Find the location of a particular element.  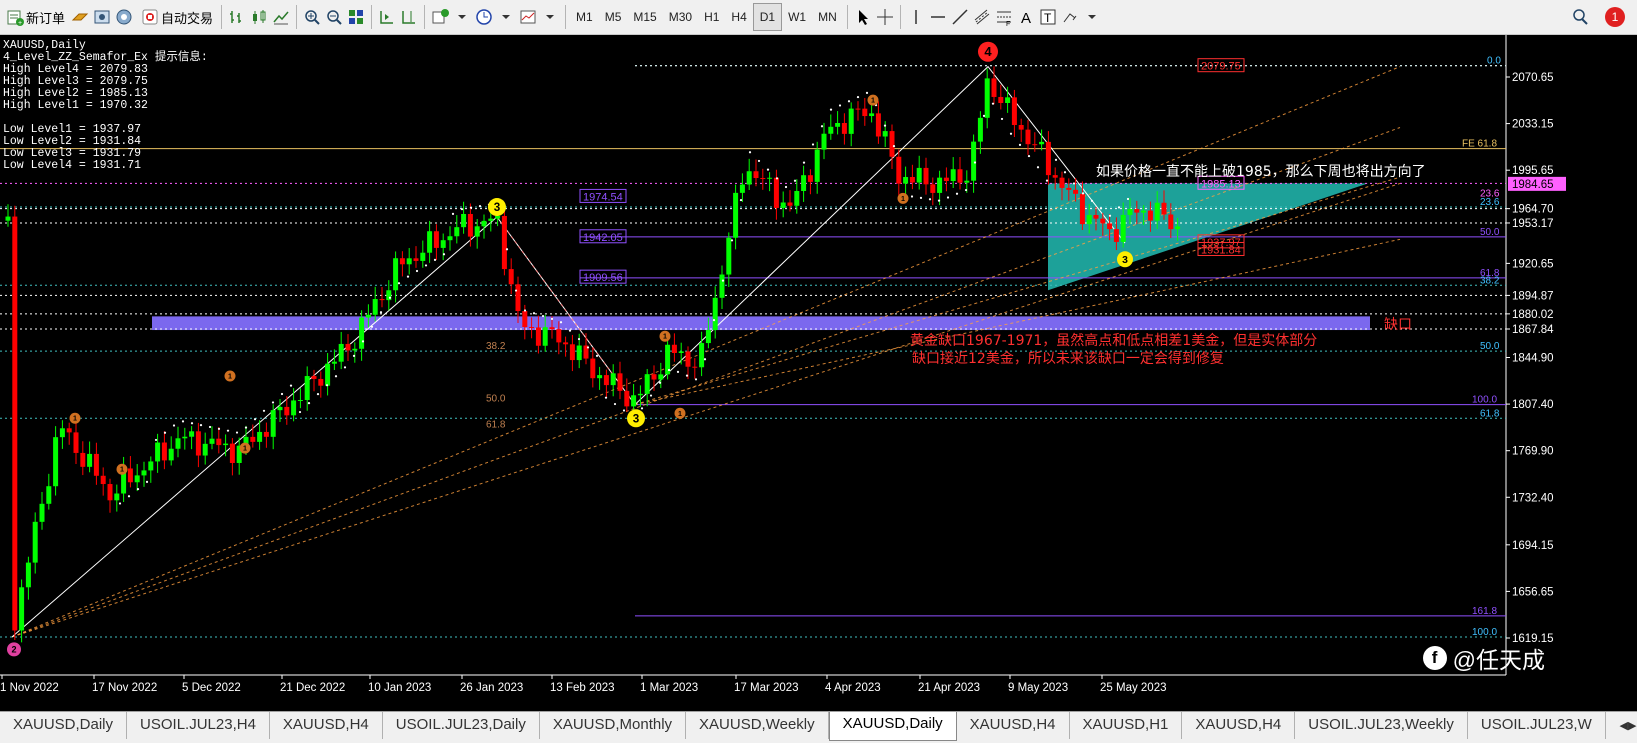

line-chart-icon is located at coordinates (281, 17).